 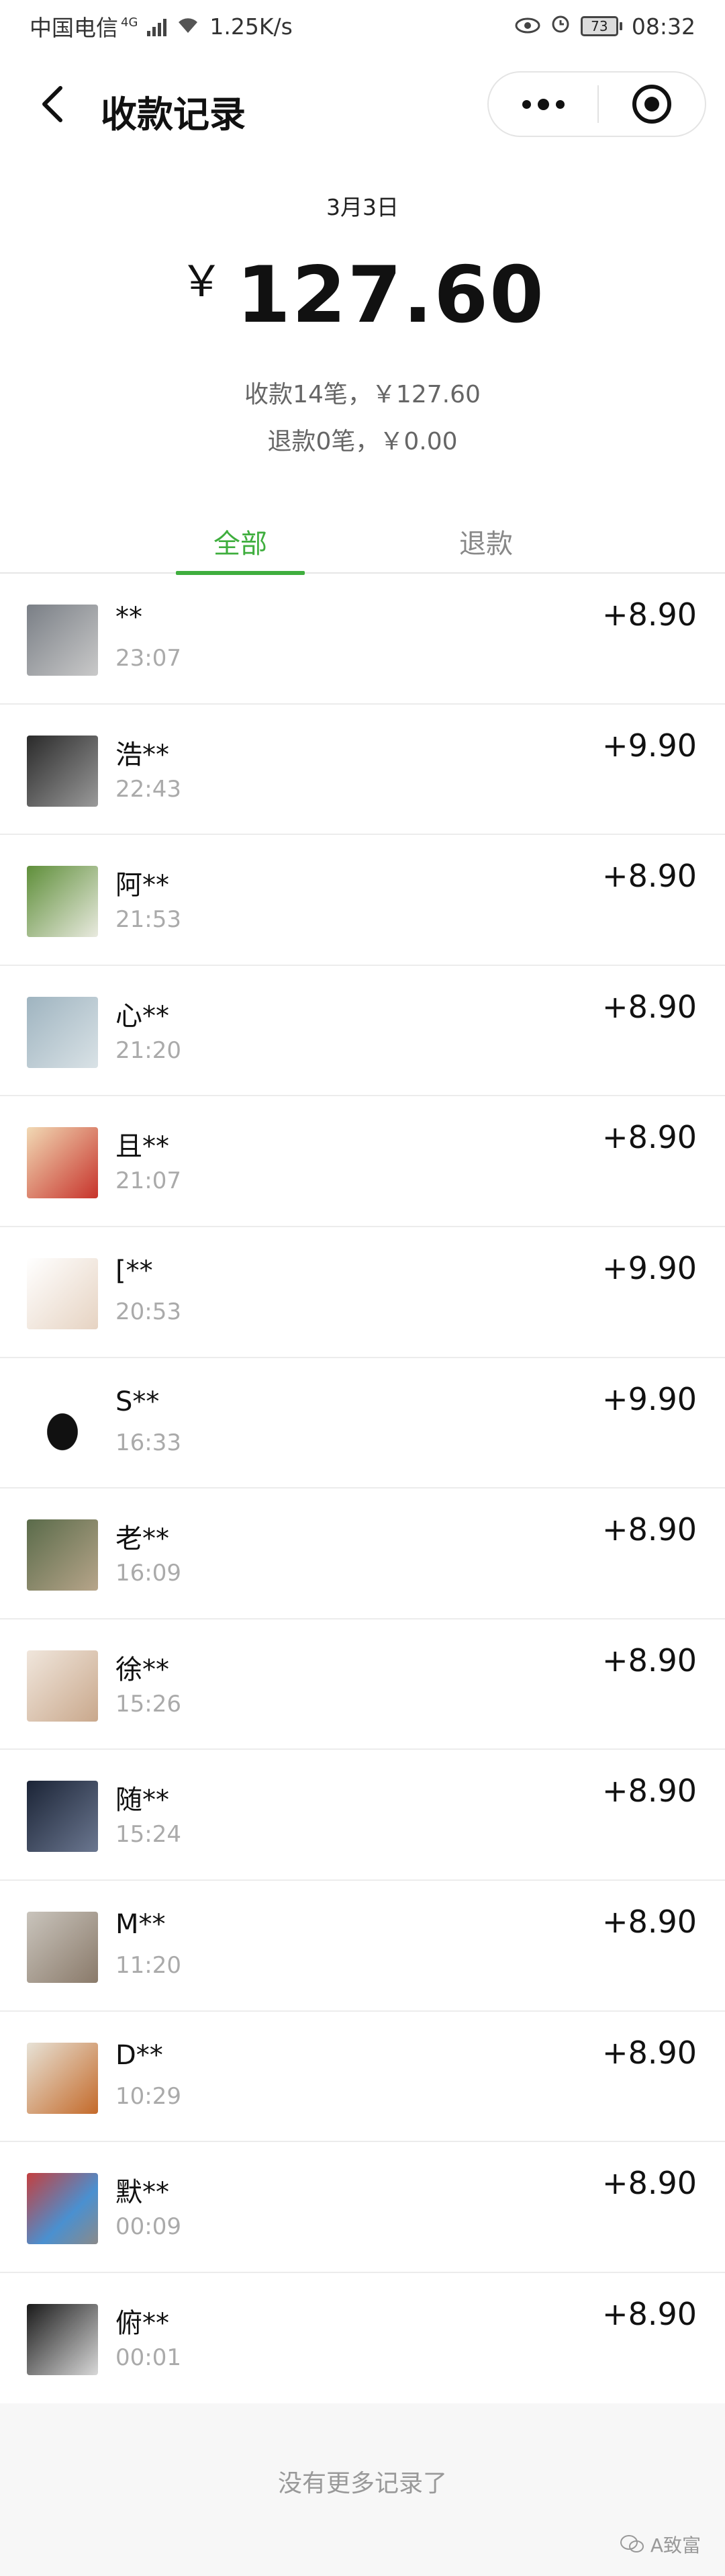 I want to click on payment-time: 20:53, so click(x=148, y=1312).